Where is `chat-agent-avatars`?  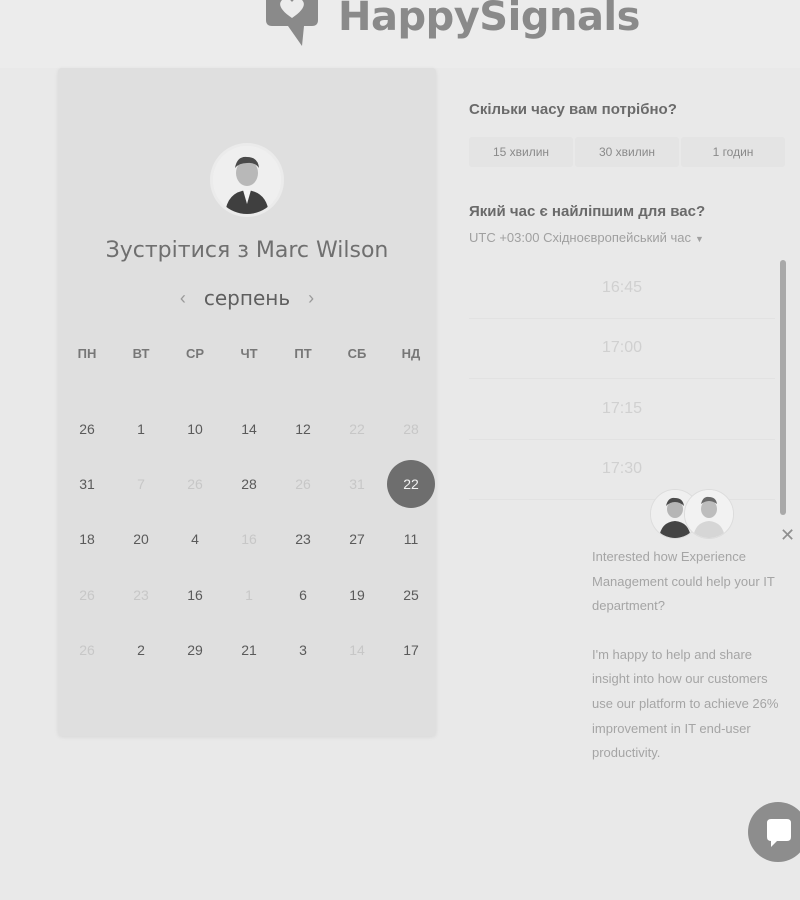 chat-agent-avatars is located at coordinates (692, 514).